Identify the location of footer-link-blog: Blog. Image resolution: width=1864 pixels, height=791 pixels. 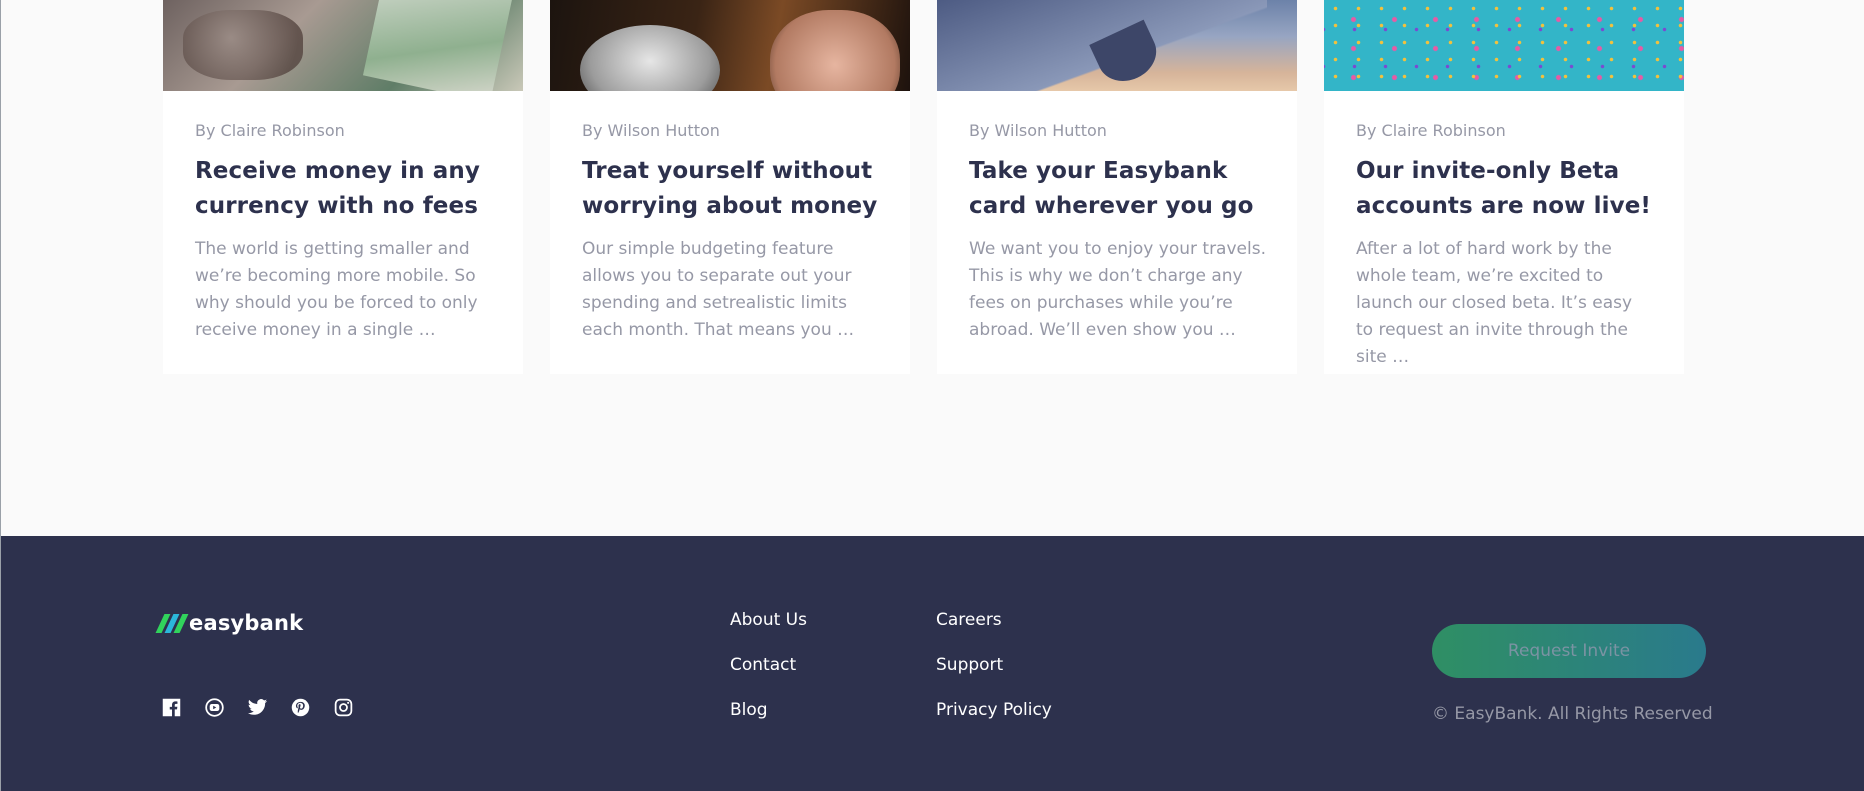
(768, 720).